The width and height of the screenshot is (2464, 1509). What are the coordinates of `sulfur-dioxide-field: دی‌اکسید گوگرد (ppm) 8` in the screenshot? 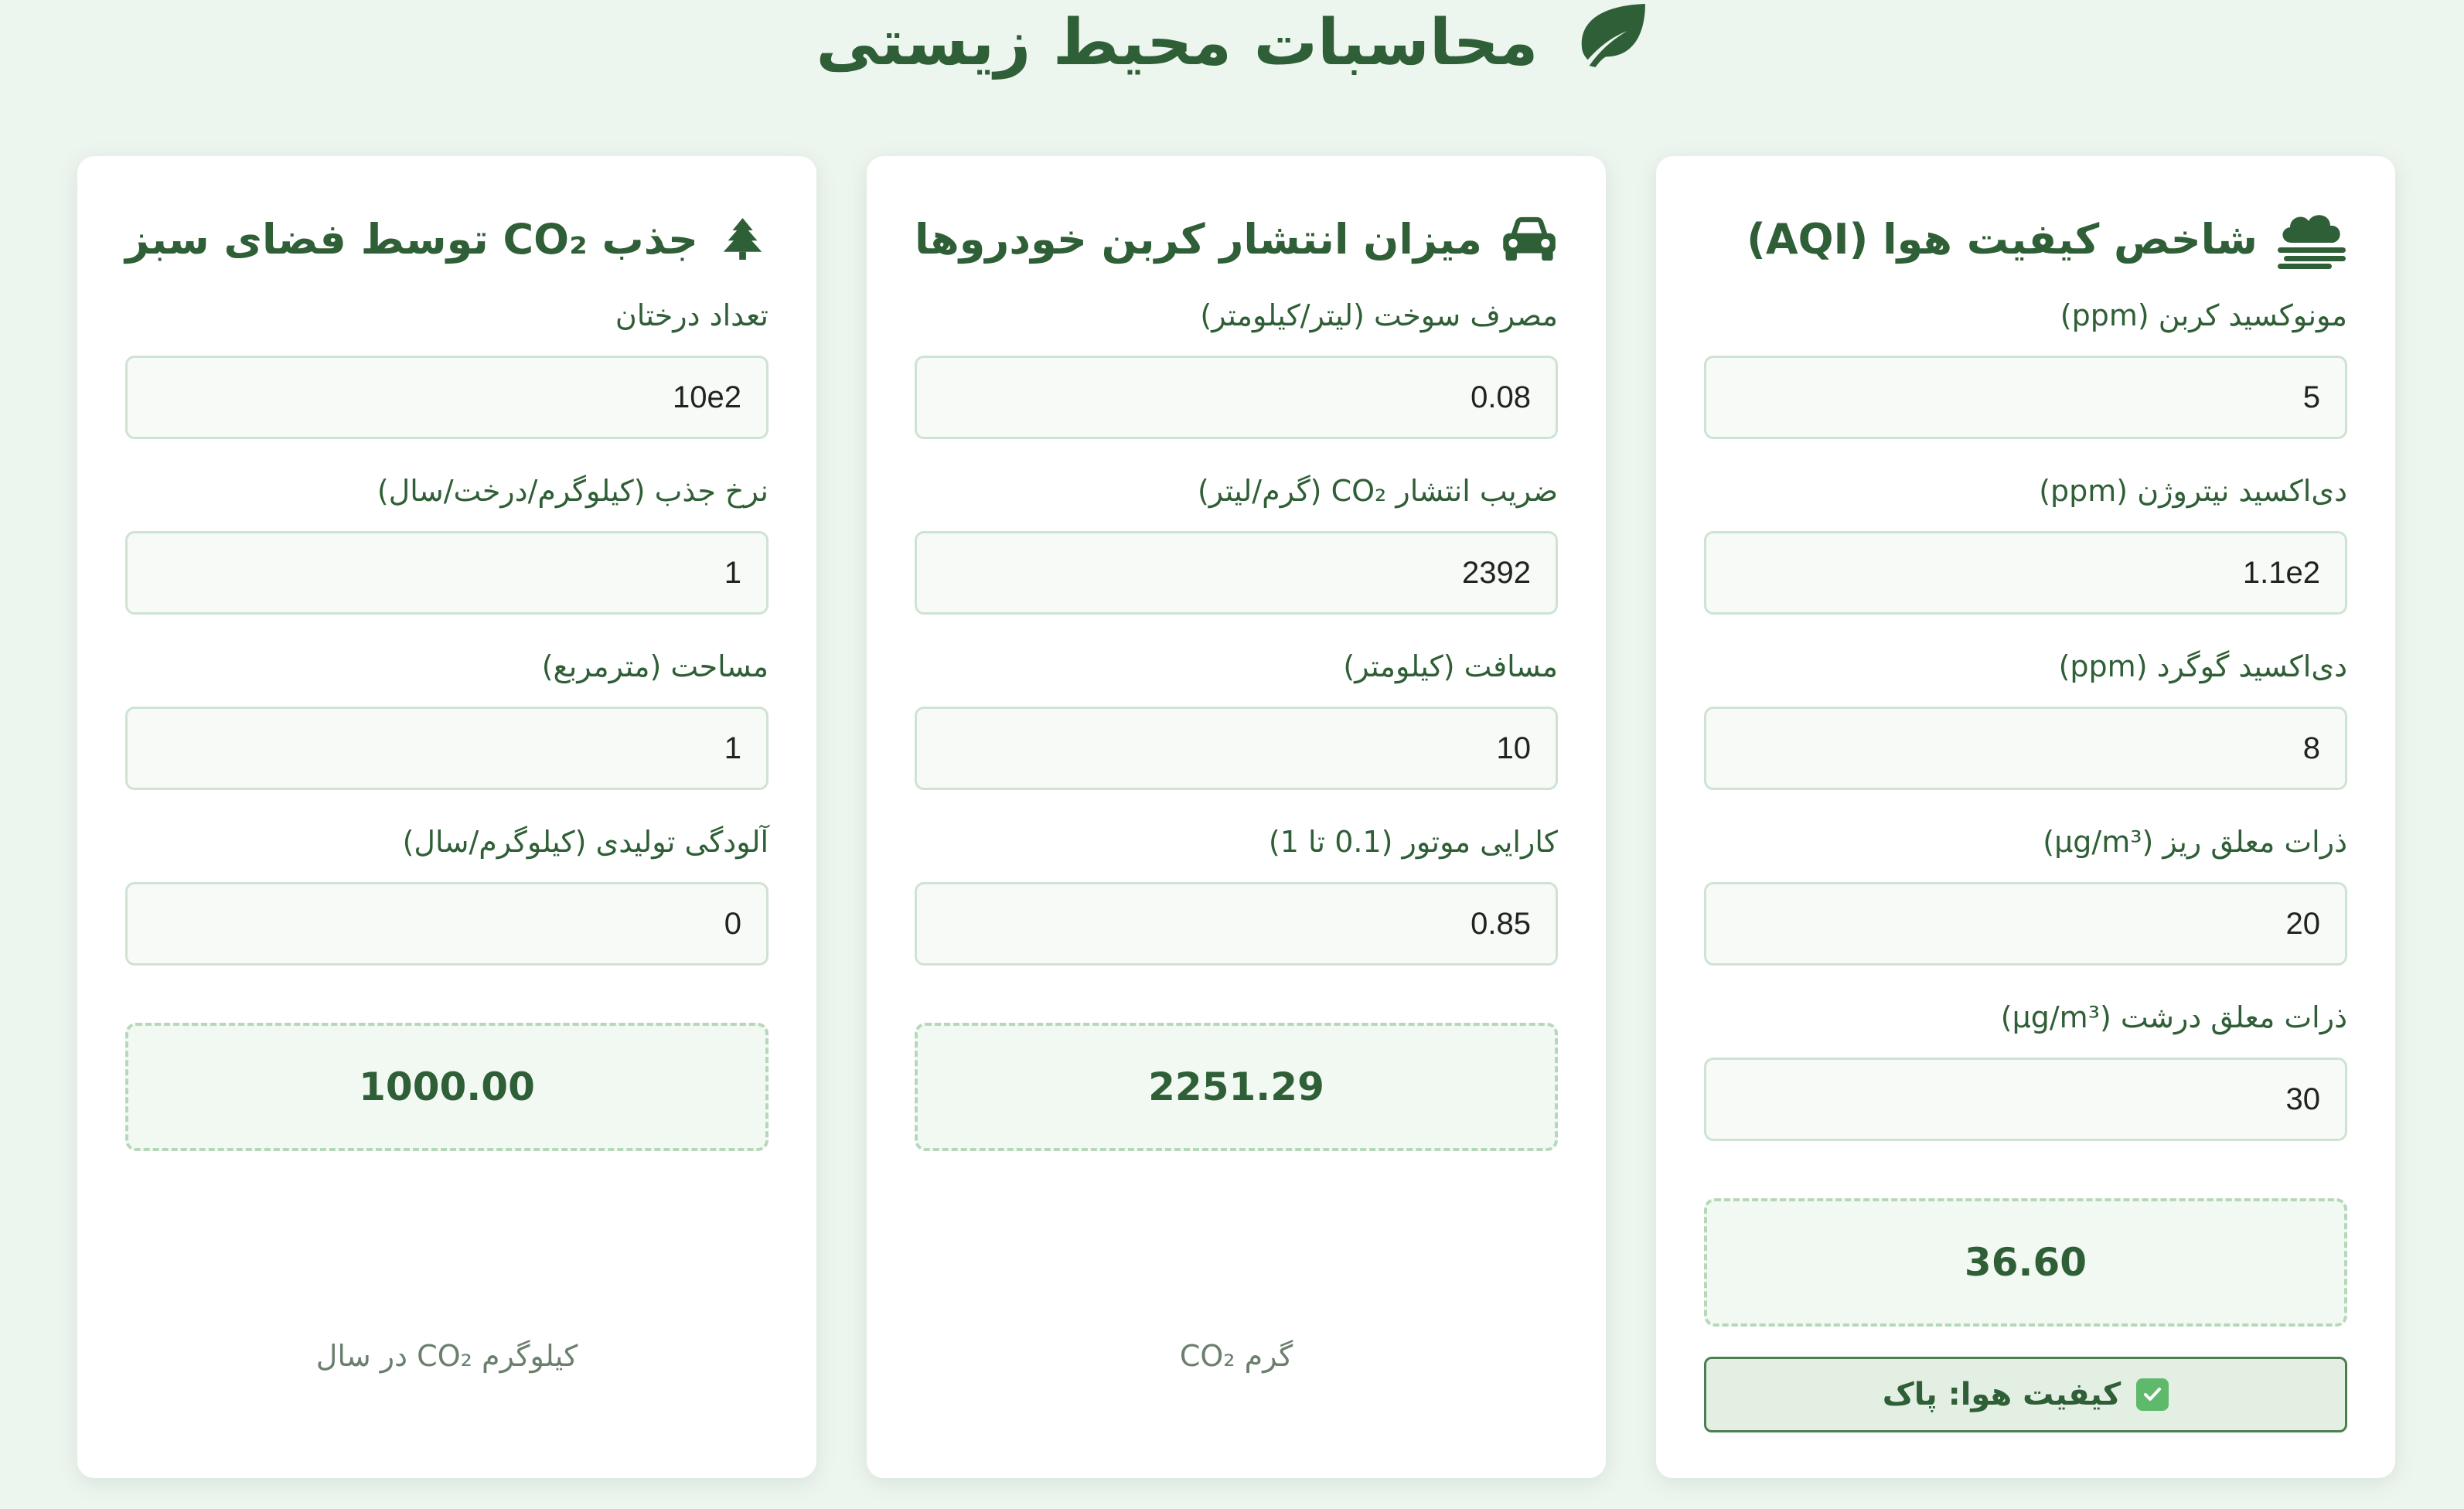 It's located at (2025, 716).